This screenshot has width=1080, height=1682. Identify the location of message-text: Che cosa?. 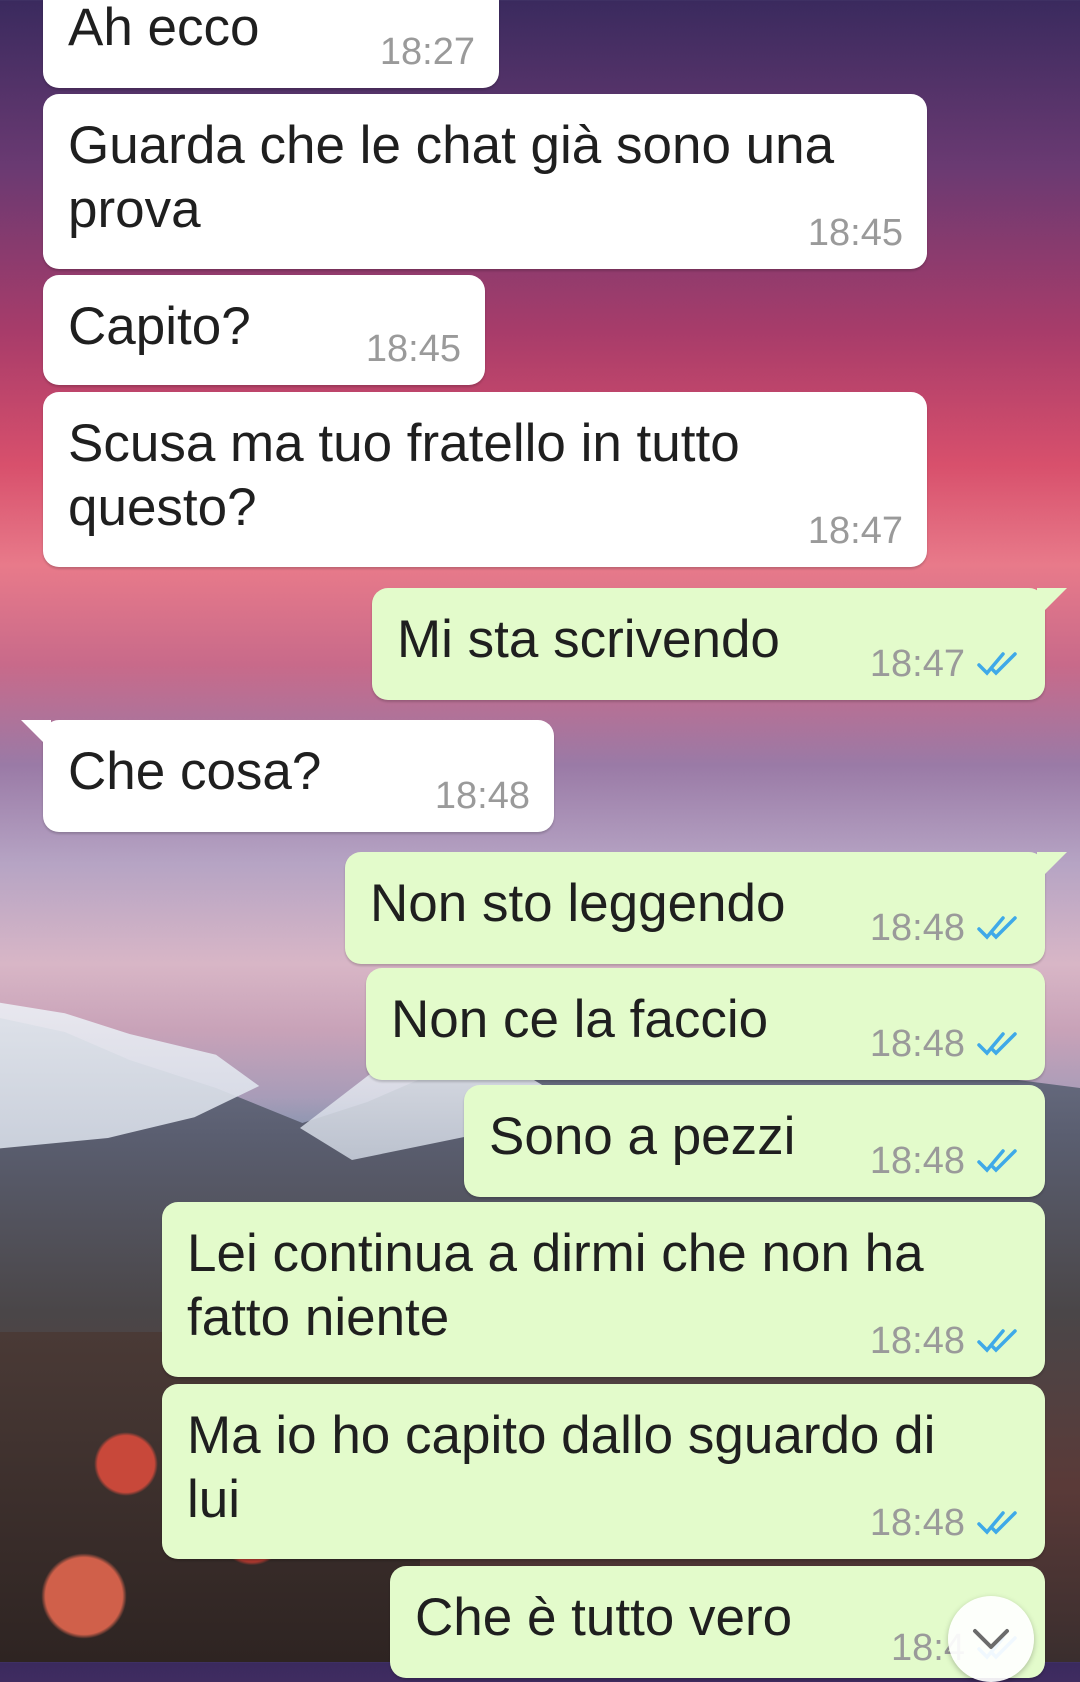
(195, 771).